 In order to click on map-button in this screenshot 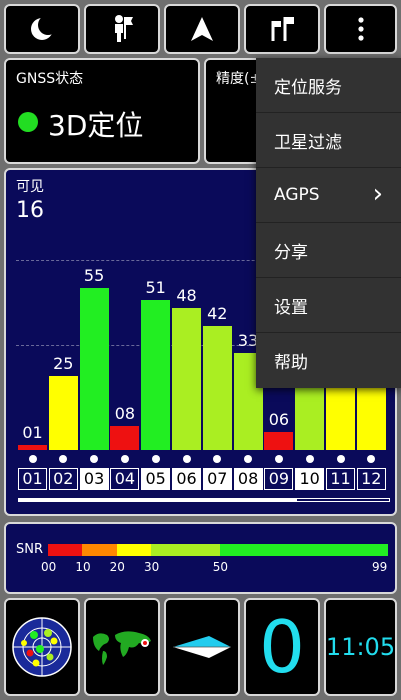, I will do `click(122, 647)`.